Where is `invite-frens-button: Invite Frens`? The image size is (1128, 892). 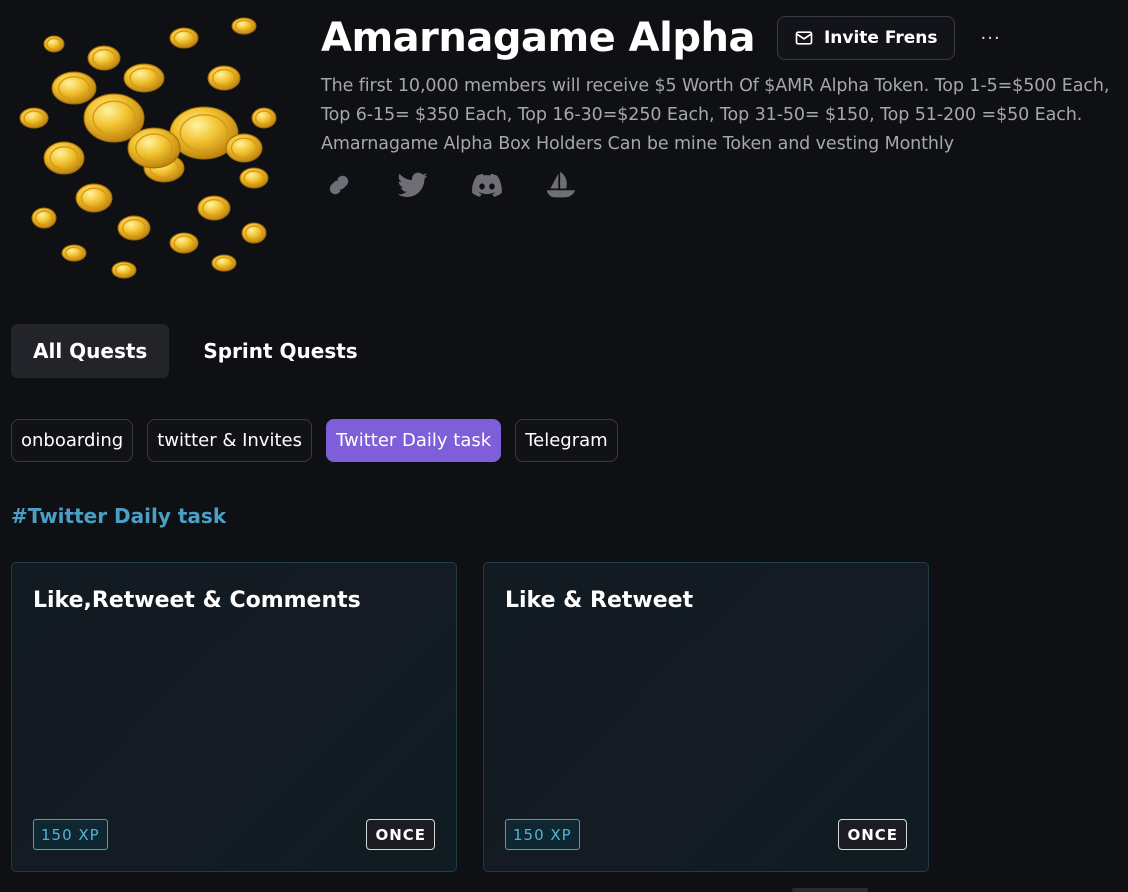
invite-frens-button: Invite Frens is located at coordinates (865, 38).